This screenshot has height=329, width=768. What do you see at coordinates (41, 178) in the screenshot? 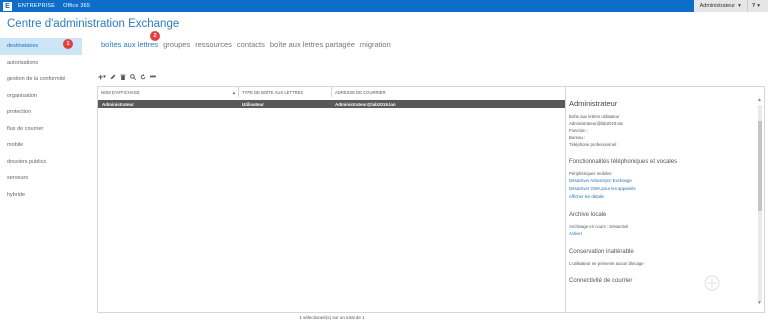
I see `sidebar-item-serveurs: serveurs` at bounding box center [41, 178].